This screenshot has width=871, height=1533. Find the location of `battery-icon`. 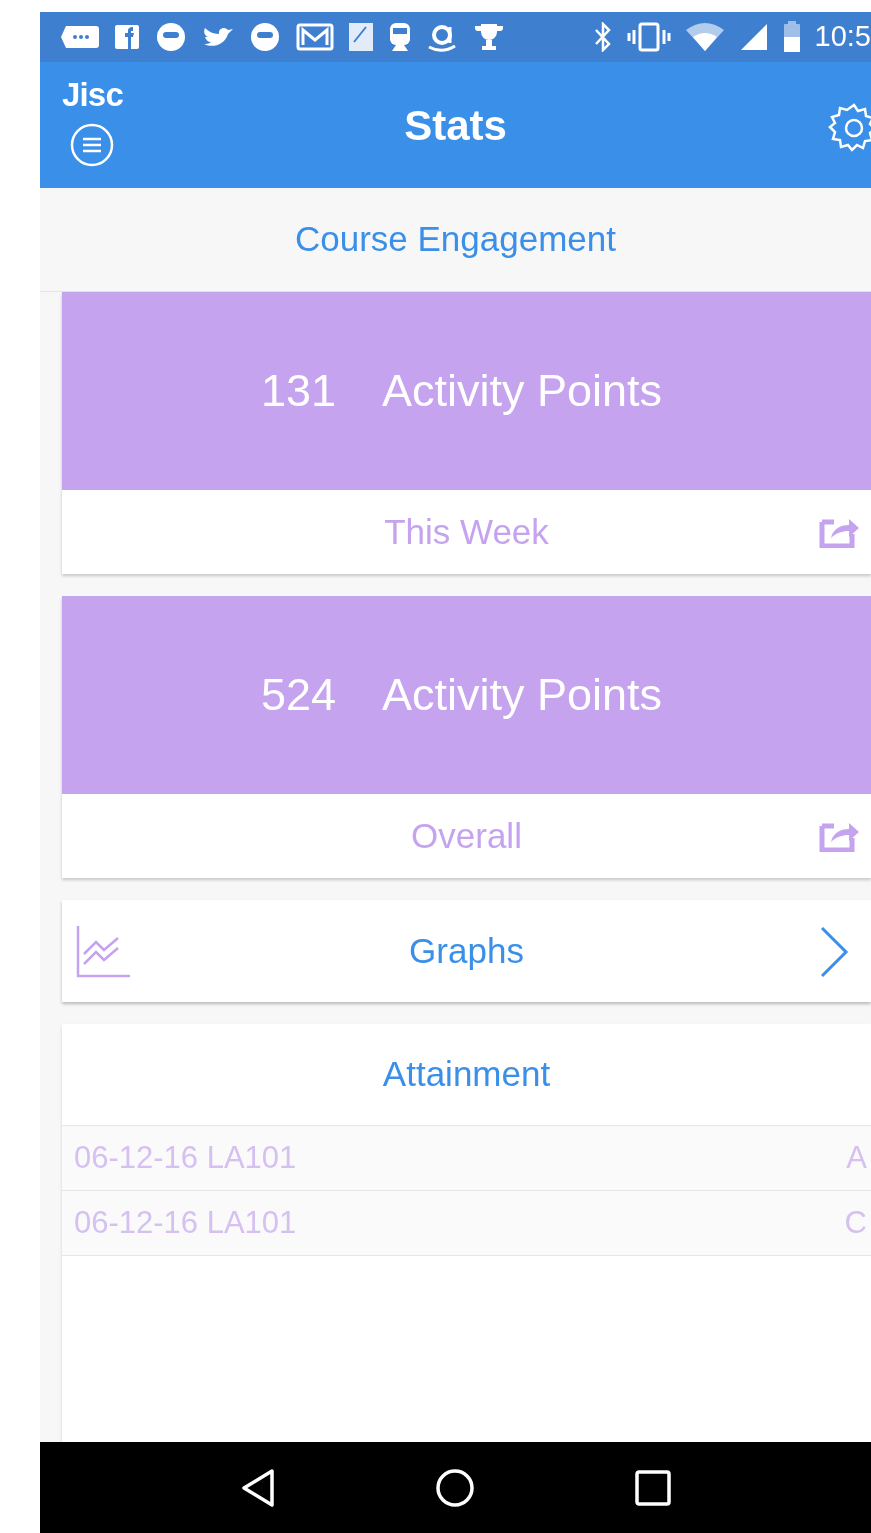

battery-icon is located at coordinates (791, 37).